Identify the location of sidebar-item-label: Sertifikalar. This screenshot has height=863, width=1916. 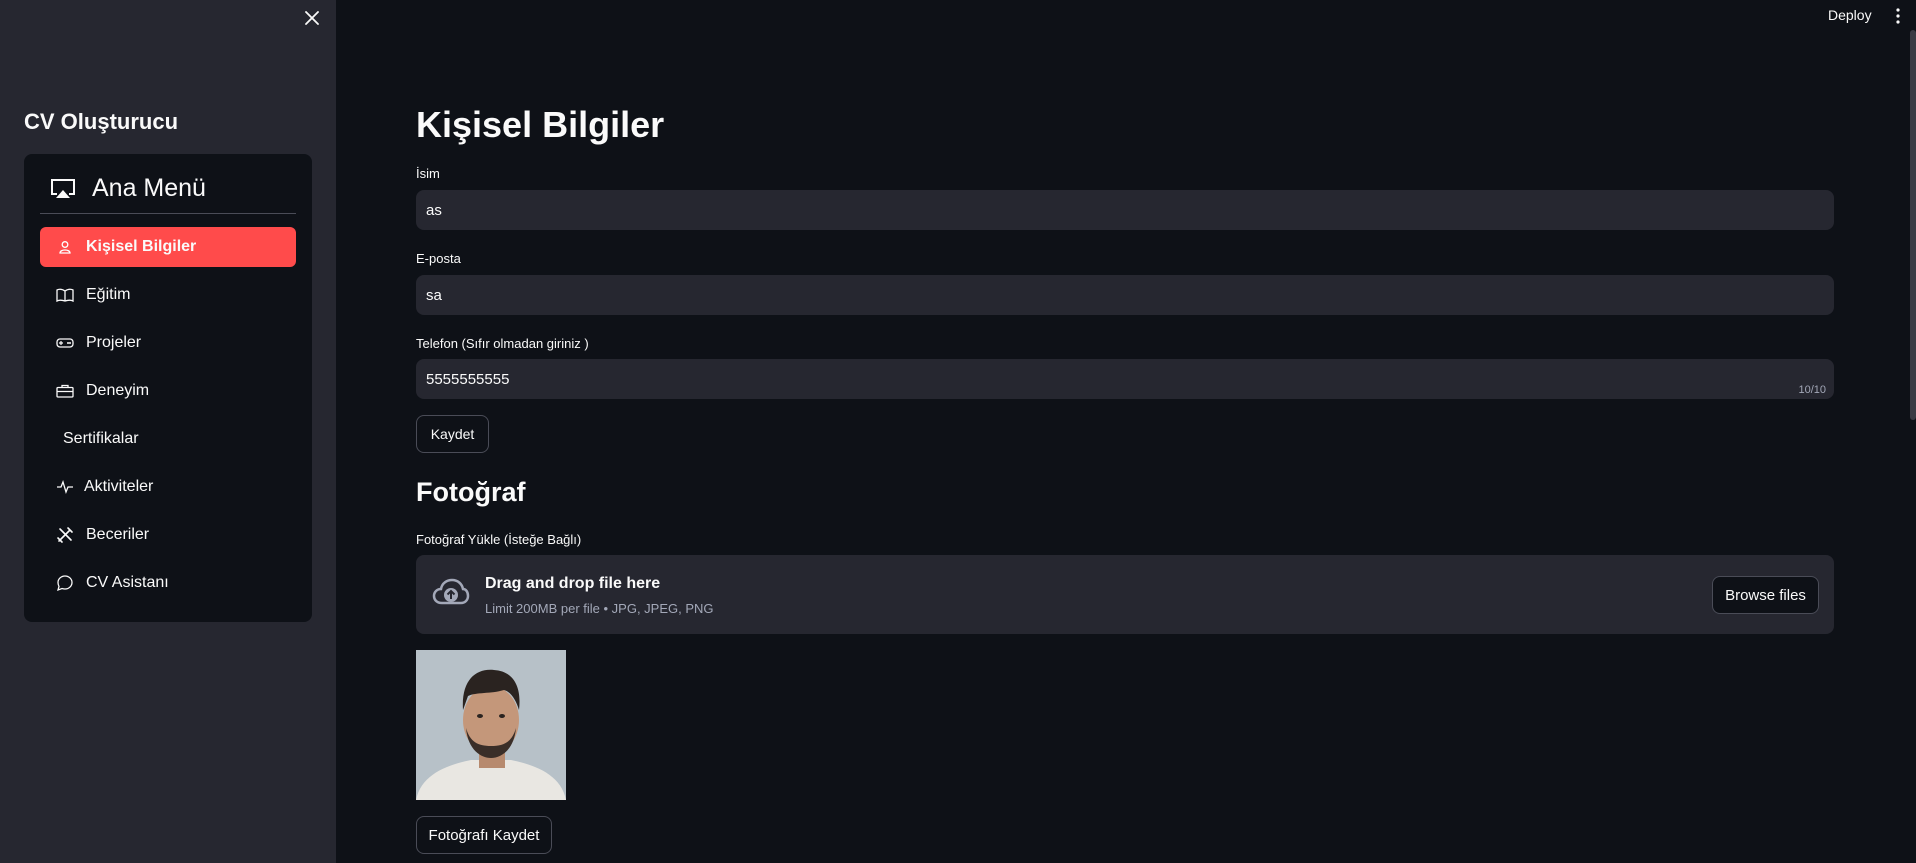
(101, 438).